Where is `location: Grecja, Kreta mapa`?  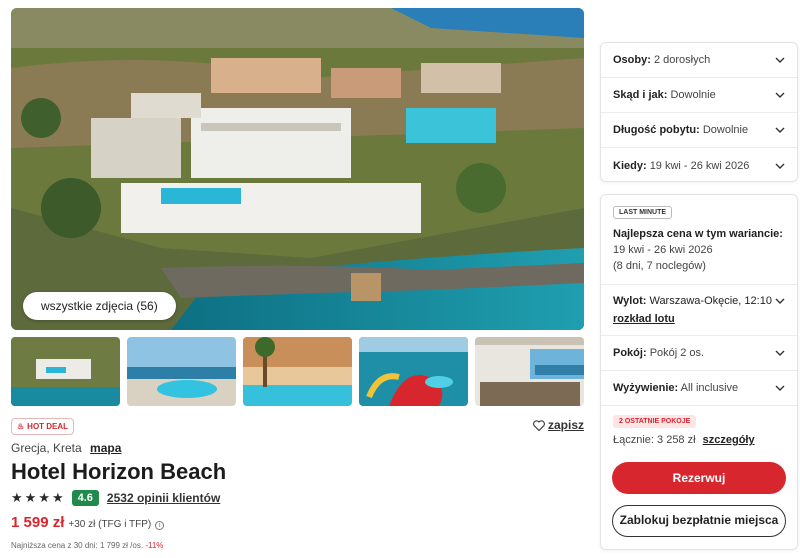 location: Grecja, Kreta mapa is located at coordinates (66, 448).